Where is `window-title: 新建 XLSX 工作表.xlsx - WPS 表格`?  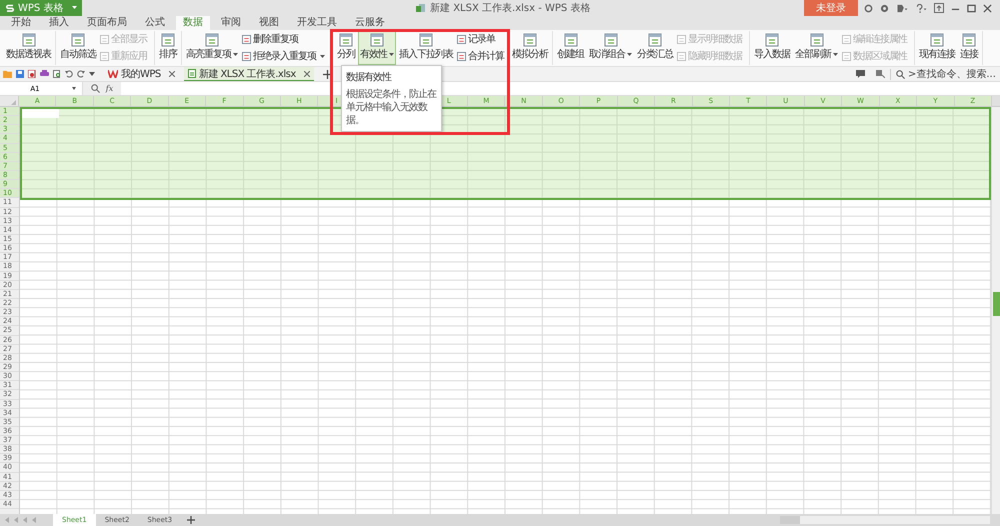 window-title: 新建 XLSX 工作表.xlsx - WPS 表格 is located at coordinates (510, 8).